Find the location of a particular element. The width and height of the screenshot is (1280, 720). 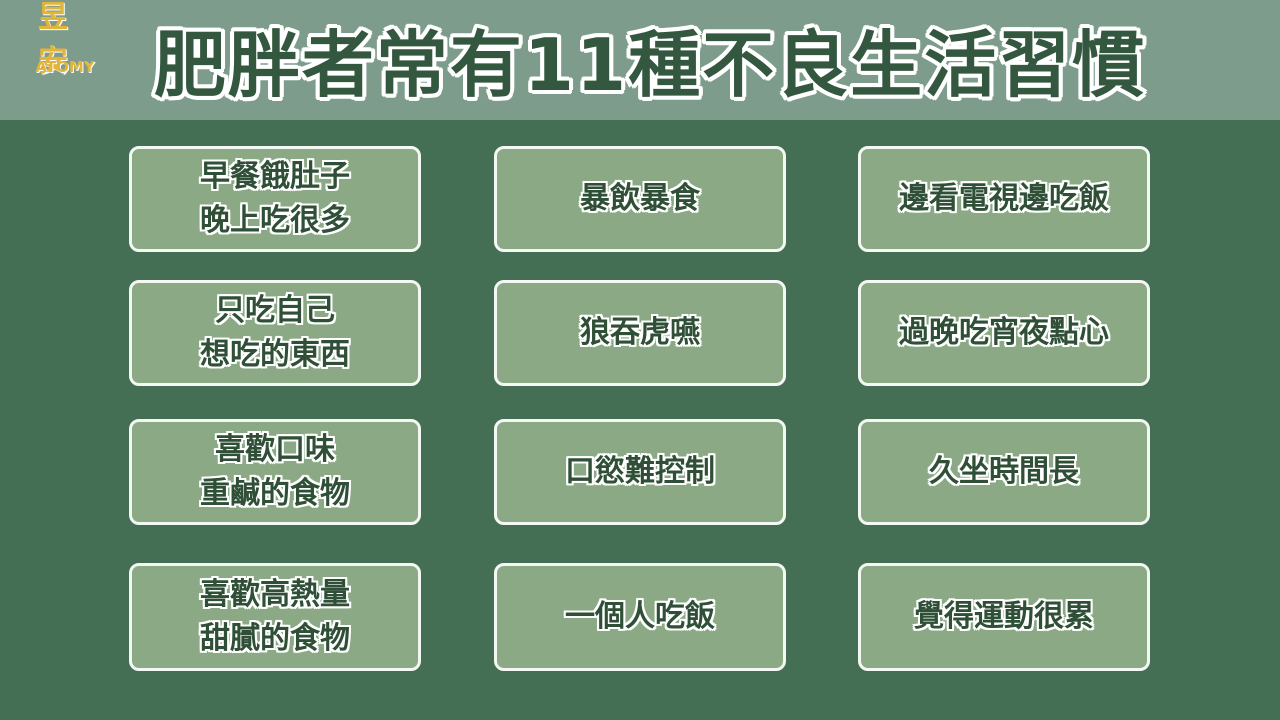

habit-line-1: 久坐時間長 is located at coordinates (1004, 471).